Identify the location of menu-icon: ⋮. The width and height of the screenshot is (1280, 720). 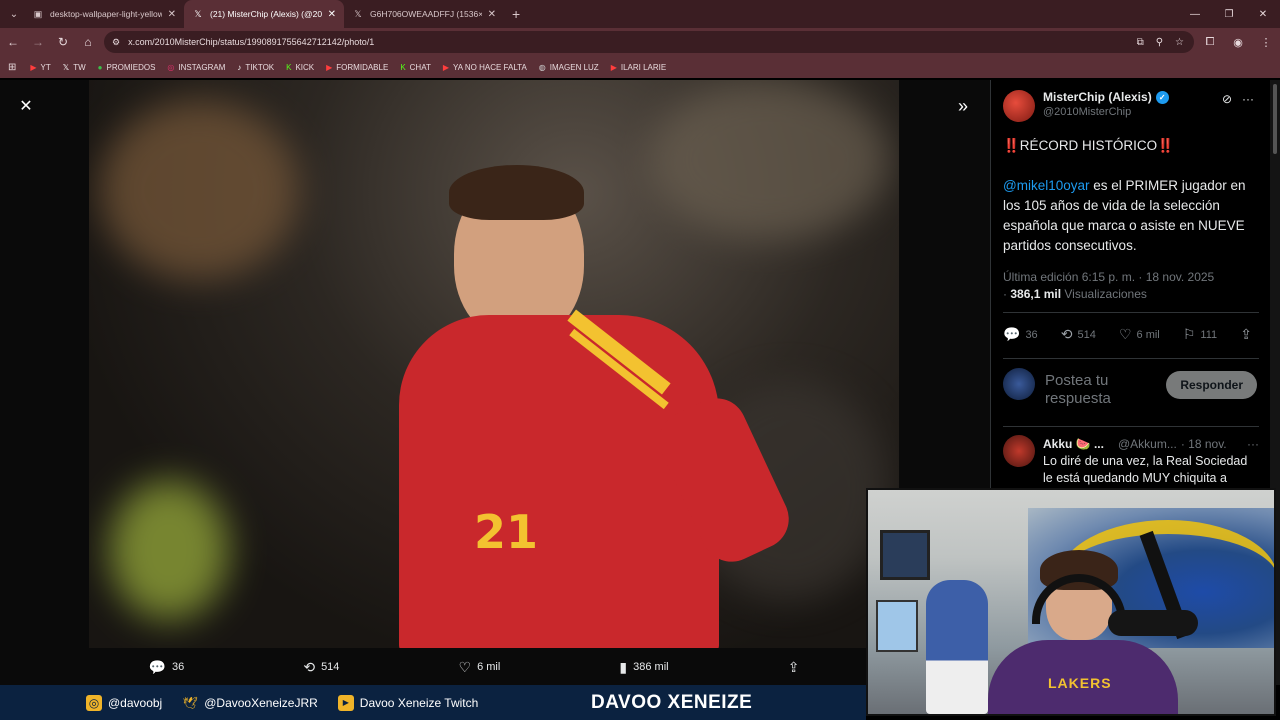
(1266, 42).